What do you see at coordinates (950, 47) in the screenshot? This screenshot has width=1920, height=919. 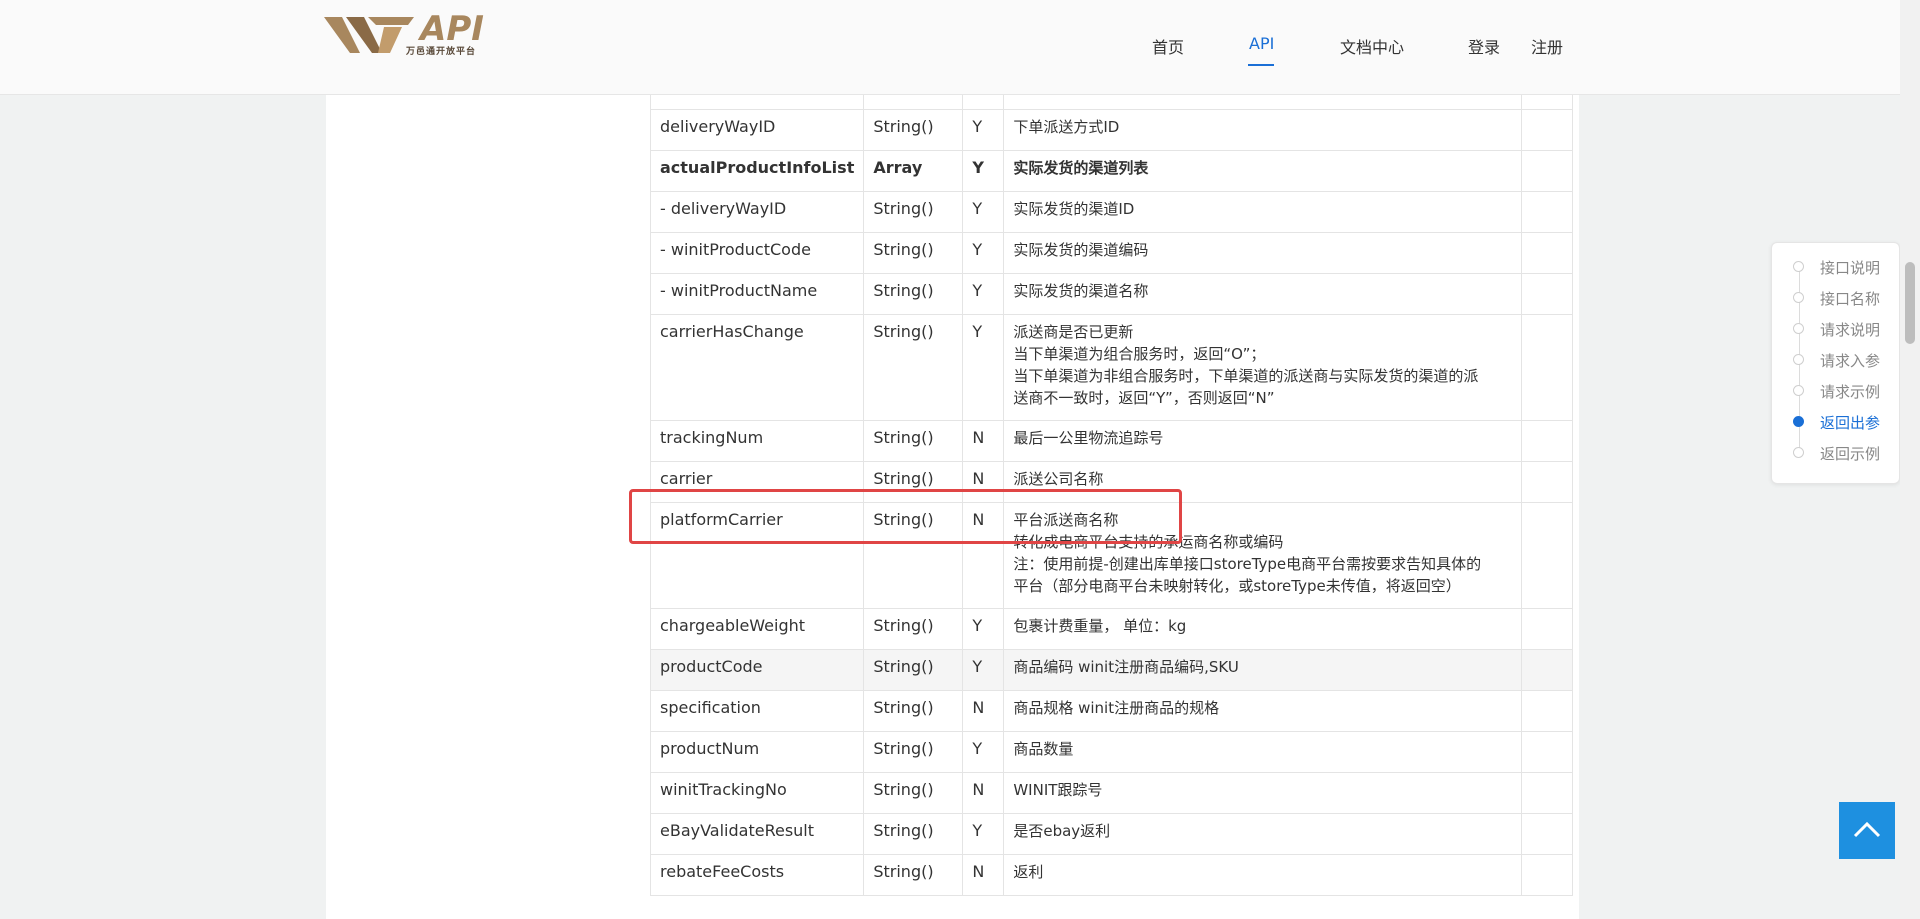 I see `top-header: API 万邑通开放平台 首页 API 文档中心 登录 注册` at bounding box center [950, 47].